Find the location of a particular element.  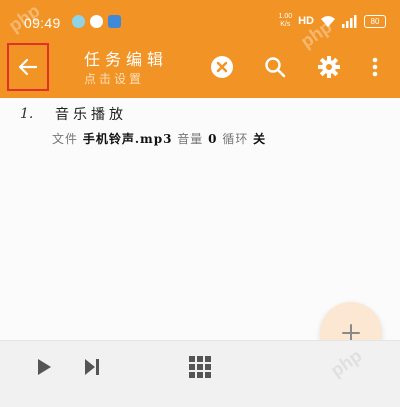

more-menu-button is located at coordinates (375, 67).